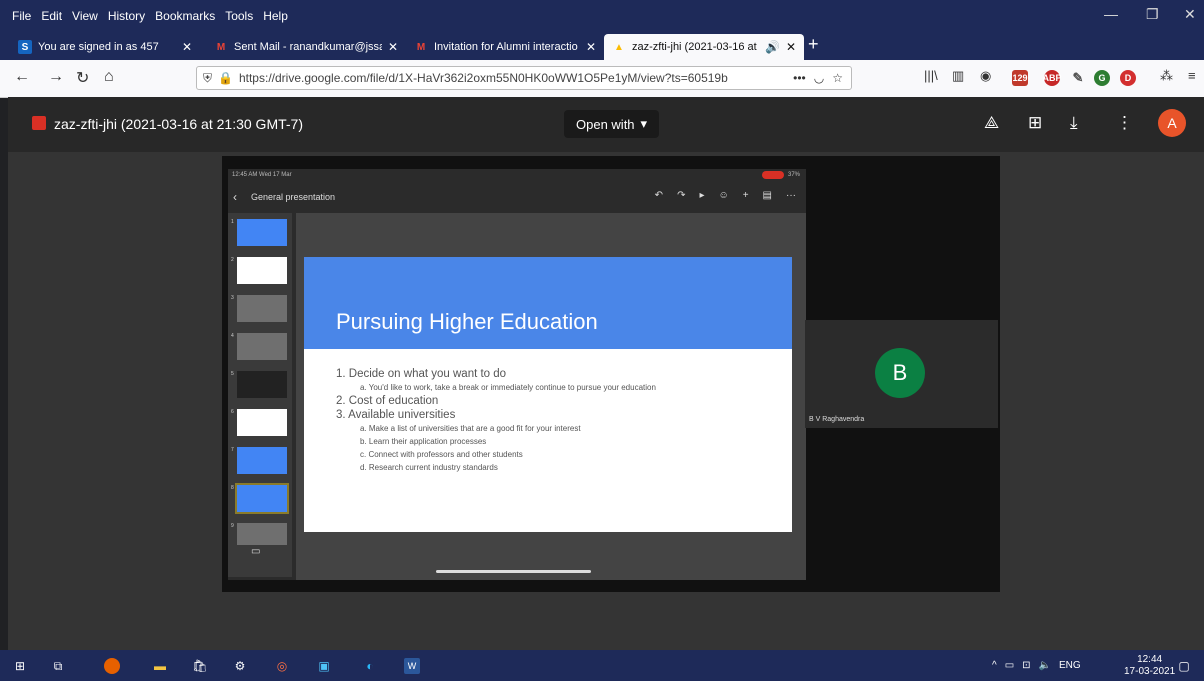  Describe the element at coordinates (126, 16) in the screenshot. I see `menu-item-history: History` at that location.